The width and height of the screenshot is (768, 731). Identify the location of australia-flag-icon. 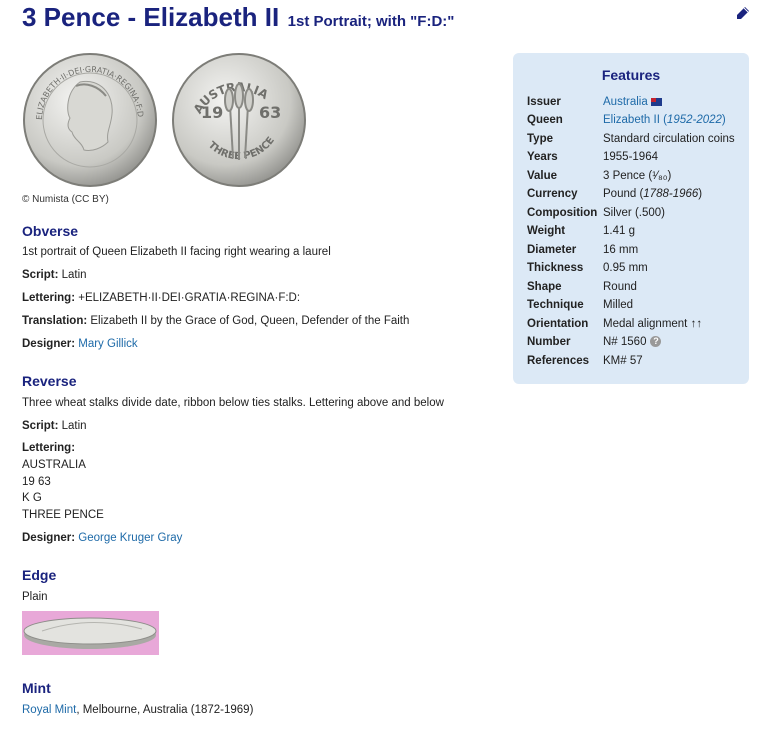
(656, 101).